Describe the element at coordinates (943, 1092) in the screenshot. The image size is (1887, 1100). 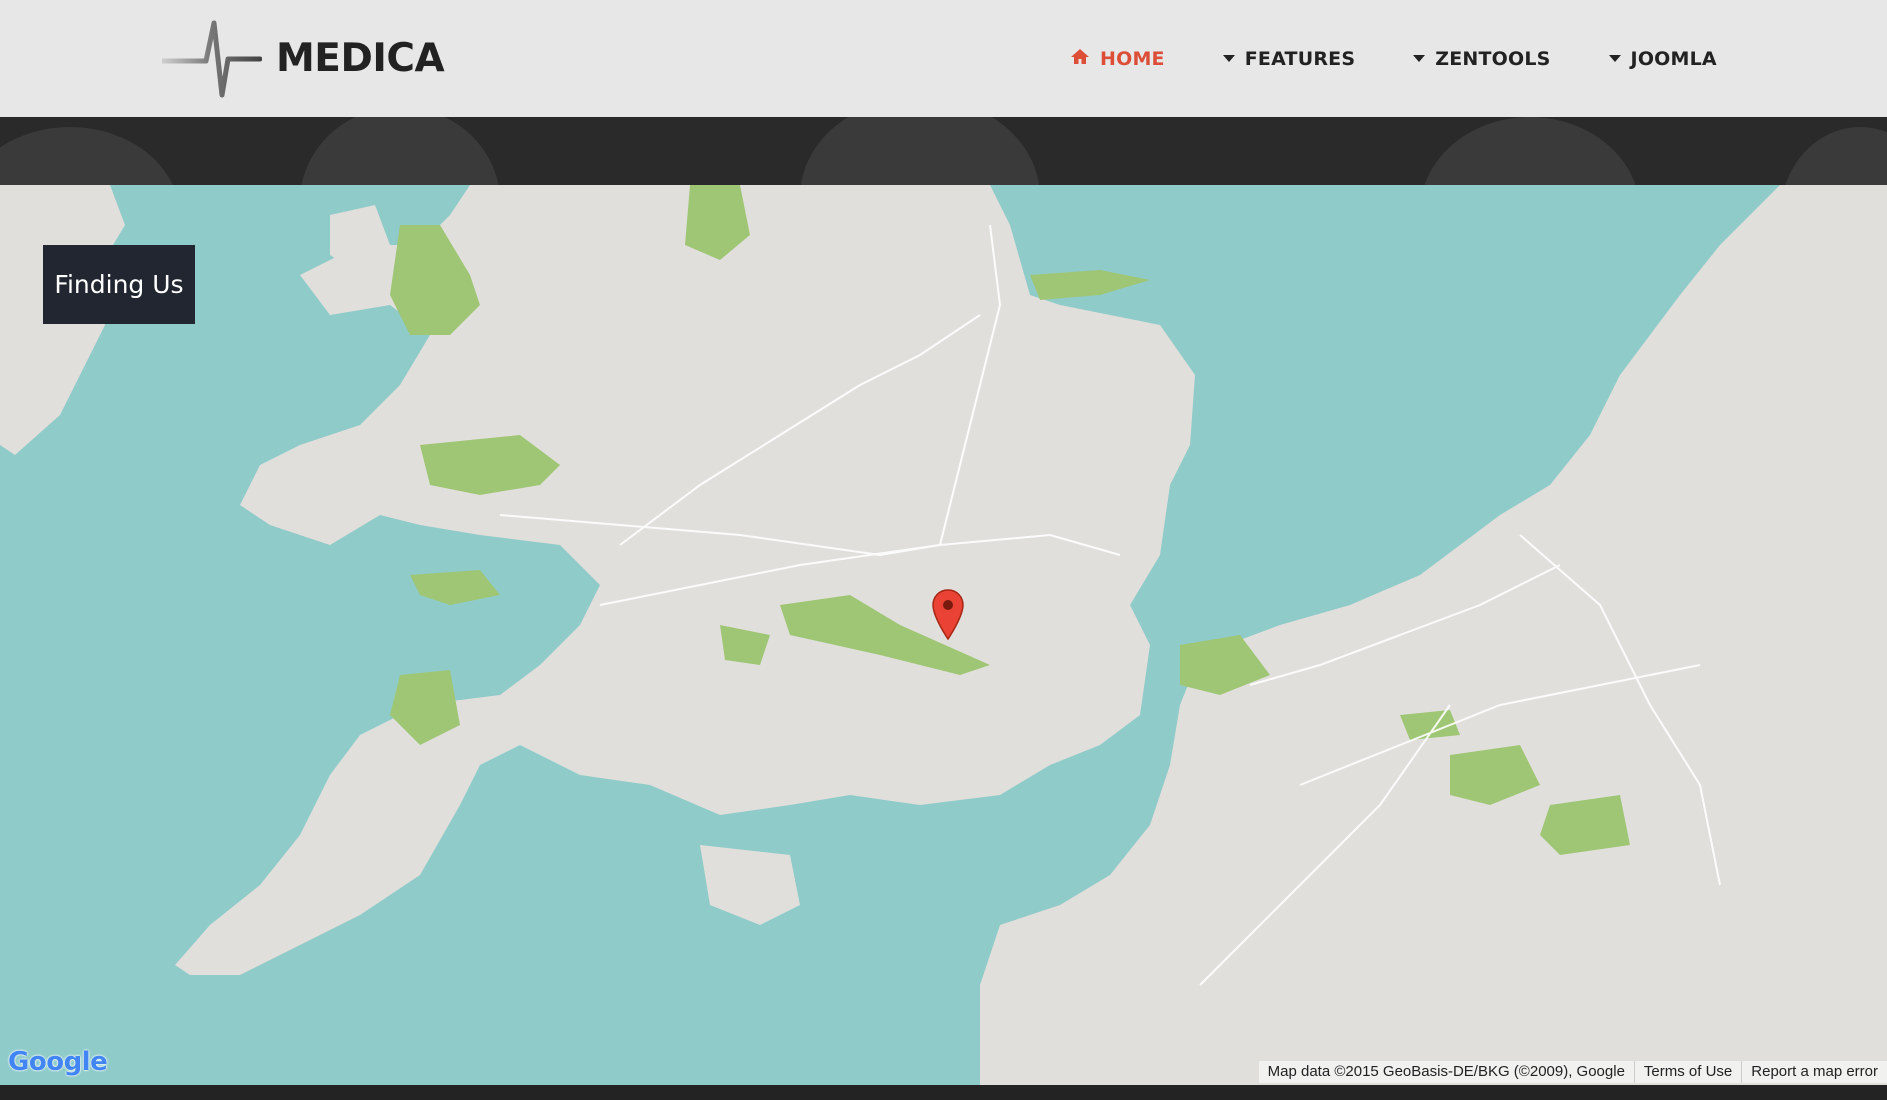
I see `bottom-band` at that location.